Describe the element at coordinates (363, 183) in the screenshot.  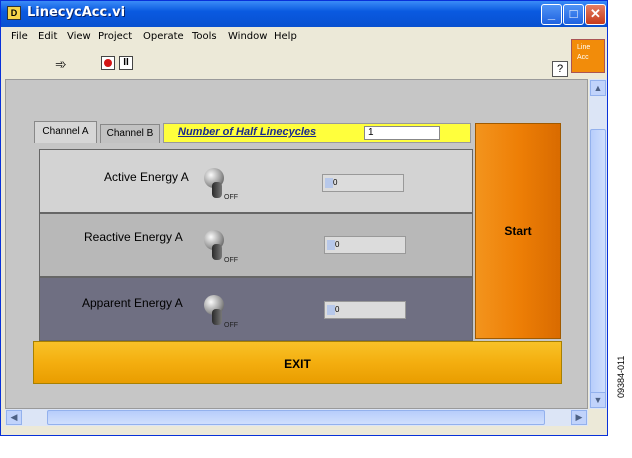
I see `active-energy-indicator: 0` at that location.